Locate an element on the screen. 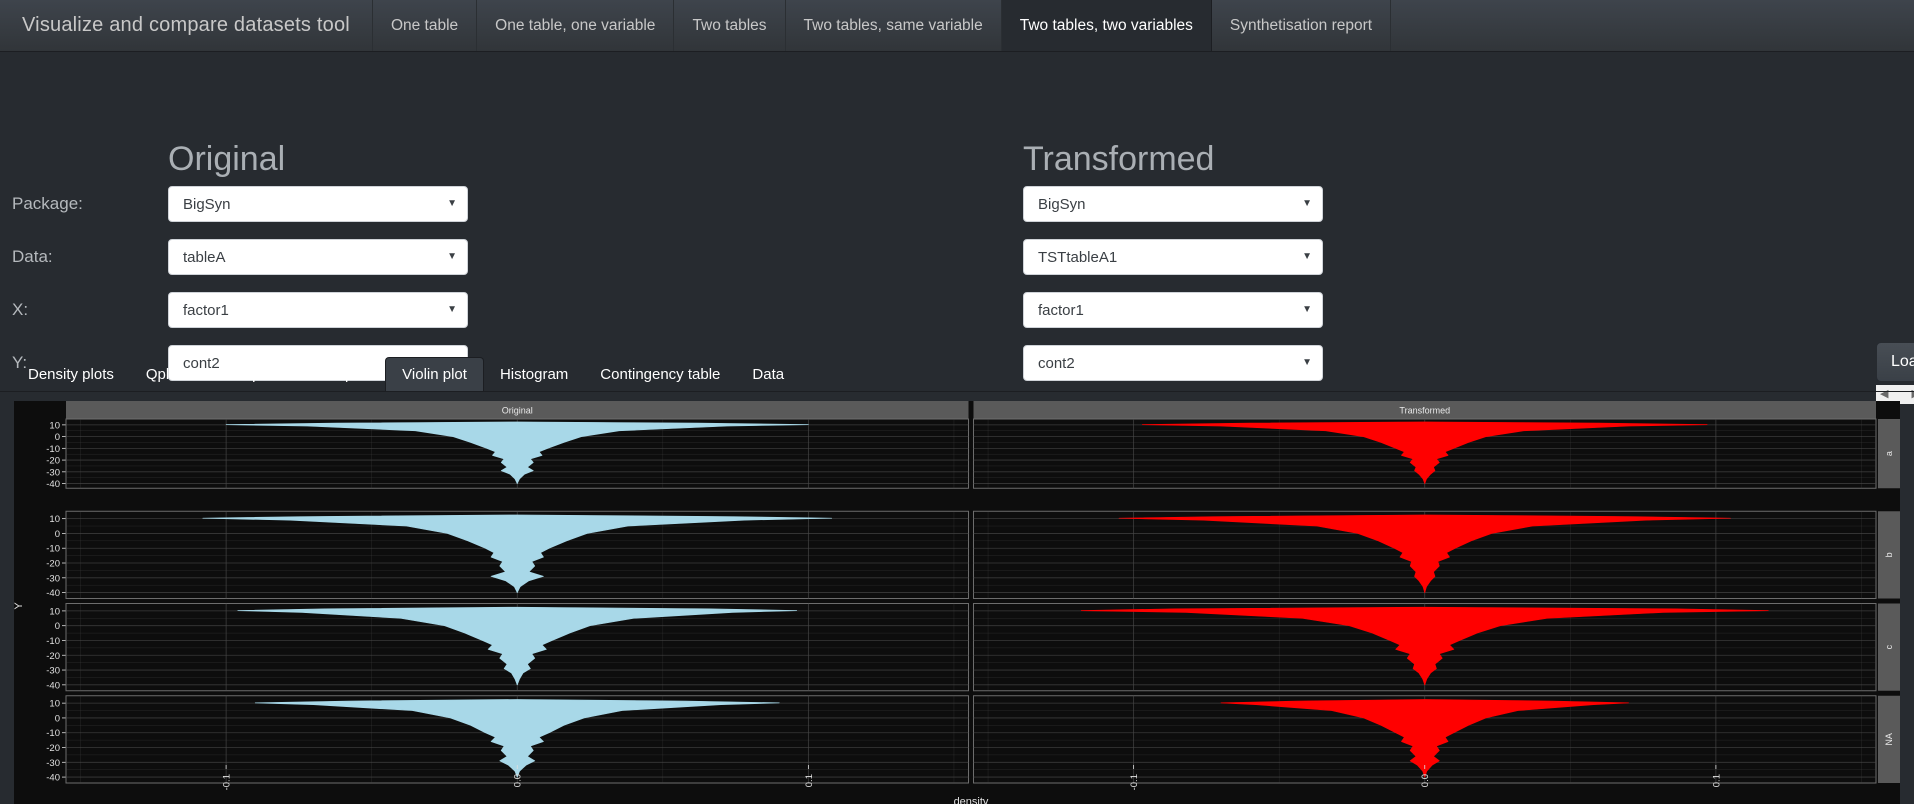  transformed-data-value: TSTtableA1 is located at coordinates (1078, 257).